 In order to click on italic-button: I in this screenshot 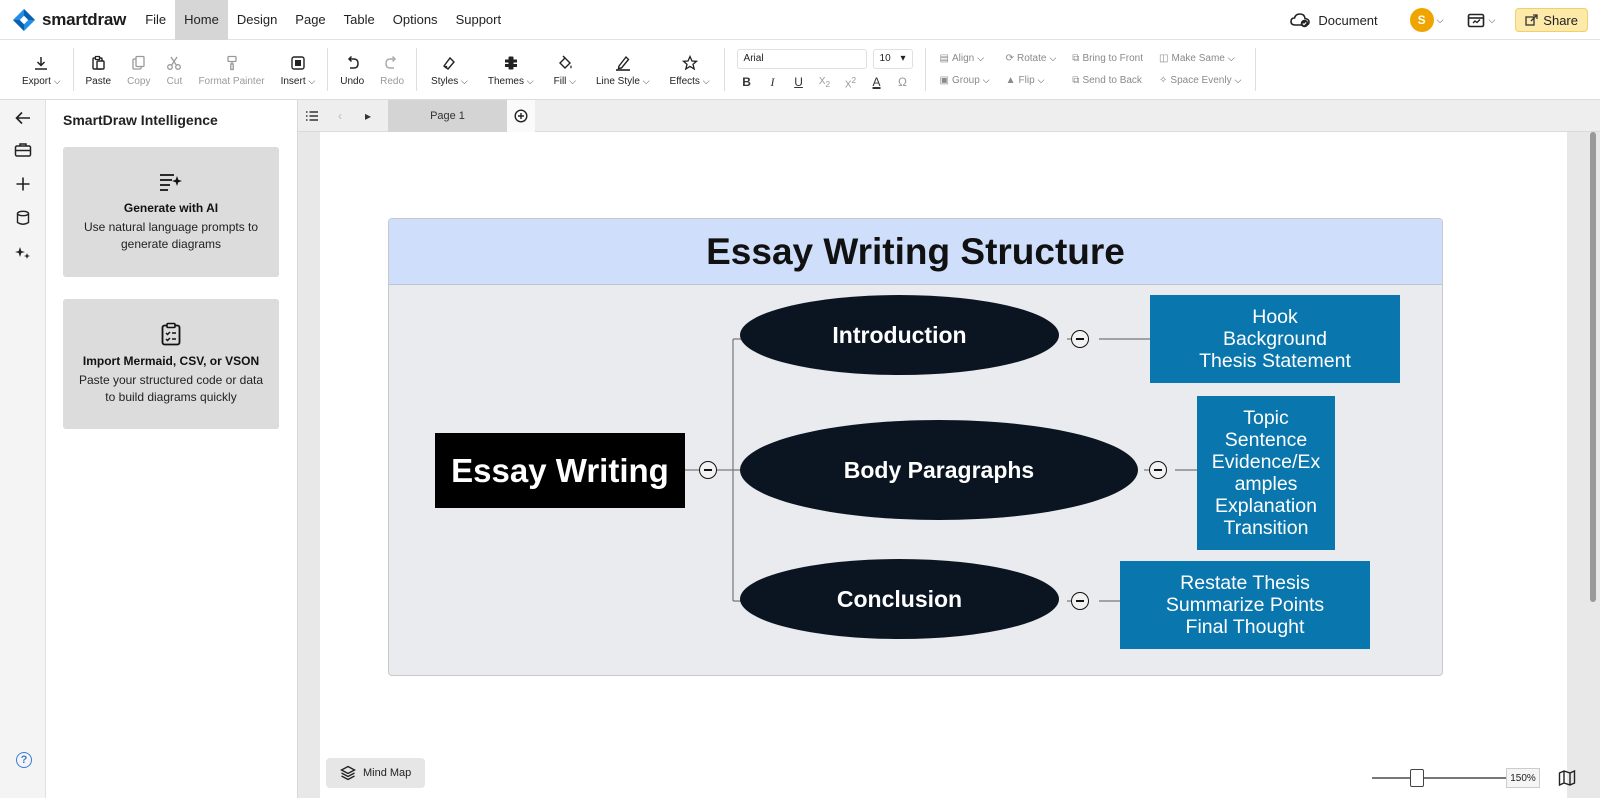, I will do `click(773, 82)`.